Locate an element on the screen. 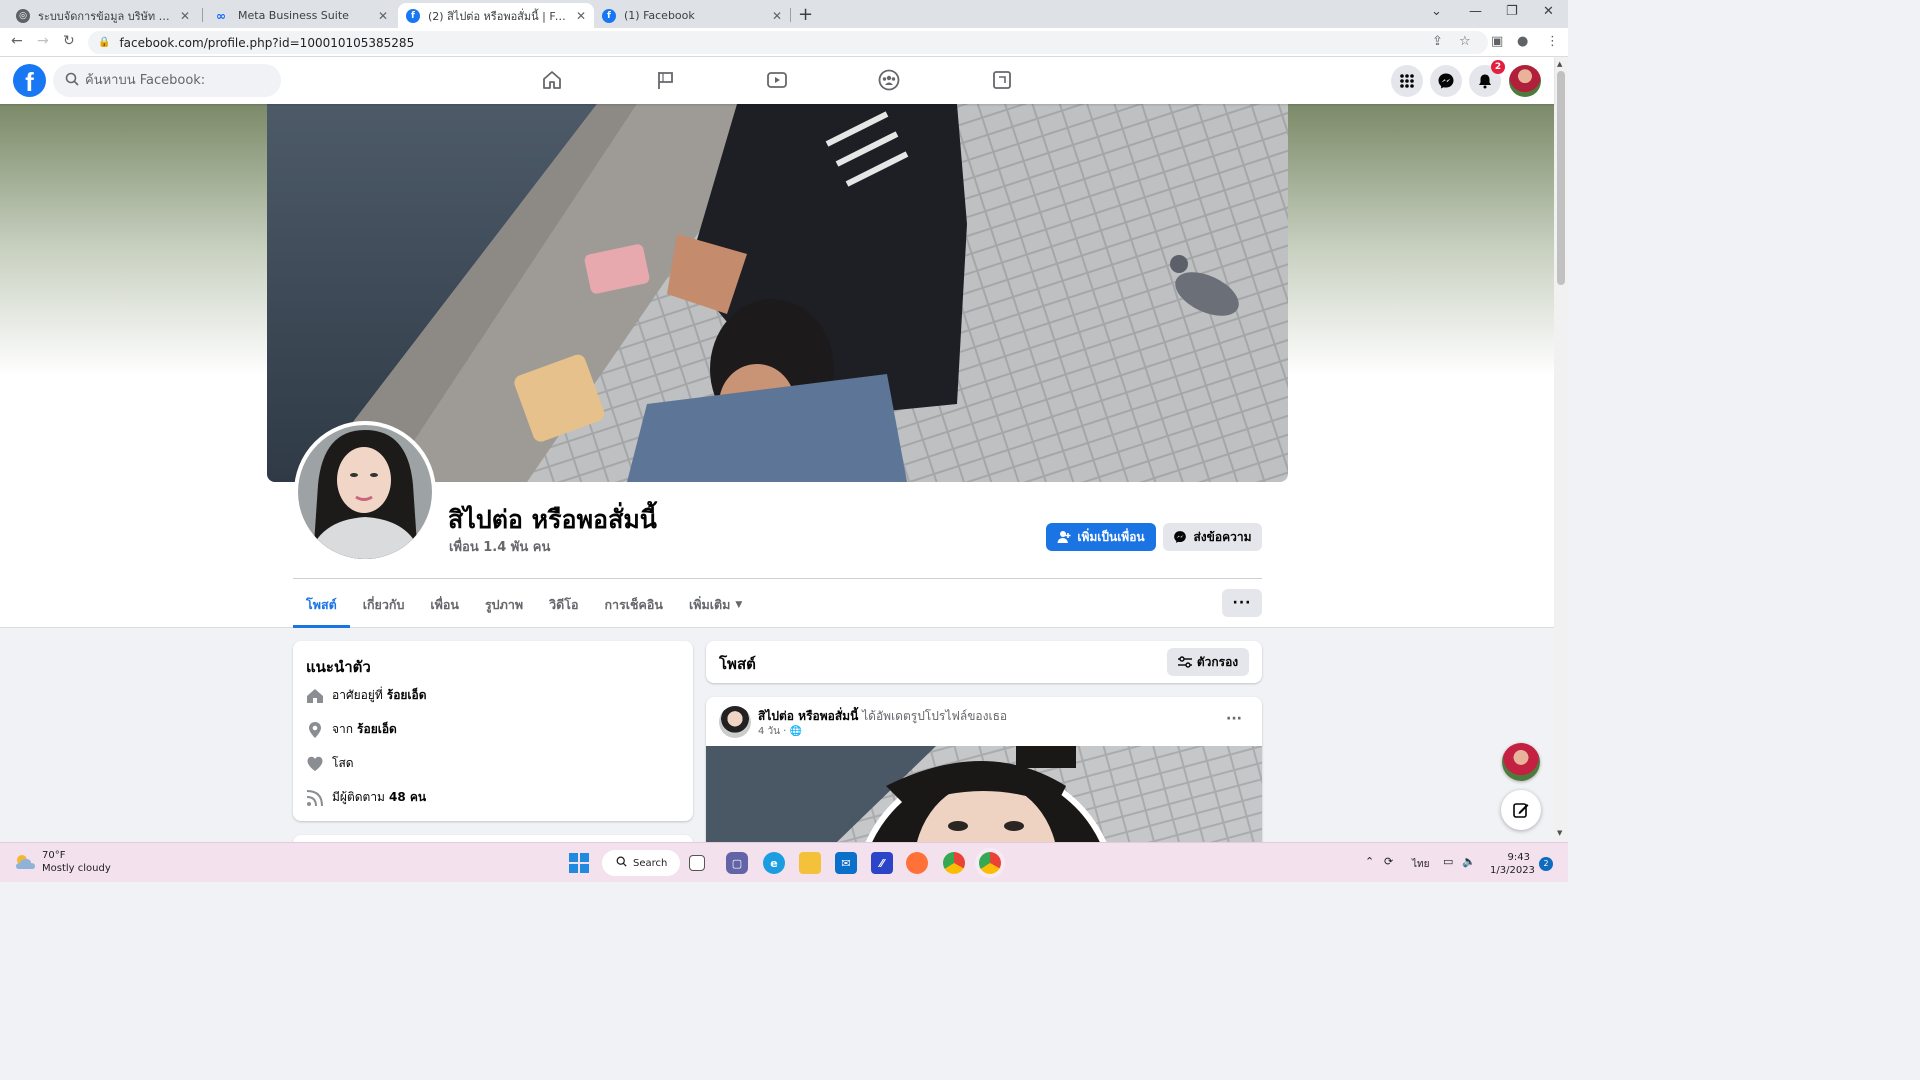  browser-tab-active: f (2) สิไปต่อ หรือพอสั่มนี้ | Facebook ✕ is located at coordinates (496, 15).